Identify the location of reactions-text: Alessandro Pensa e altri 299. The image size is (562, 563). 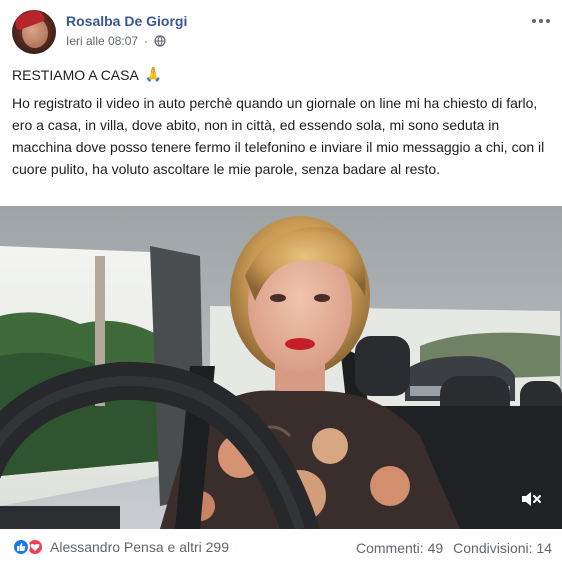
(139, 547).